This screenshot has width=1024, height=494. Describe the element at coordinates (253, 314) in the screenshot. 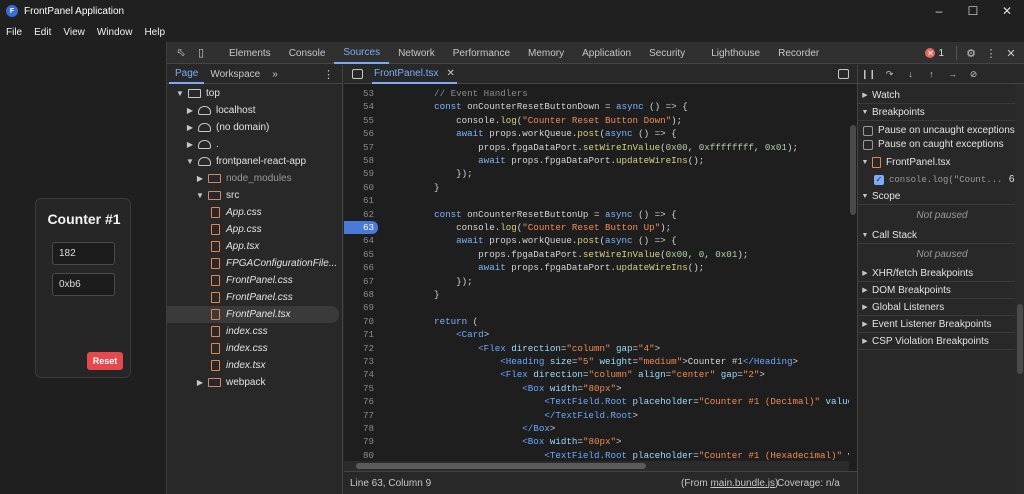

I see `file-tree-file: FrontPanel.tsx` at that location.